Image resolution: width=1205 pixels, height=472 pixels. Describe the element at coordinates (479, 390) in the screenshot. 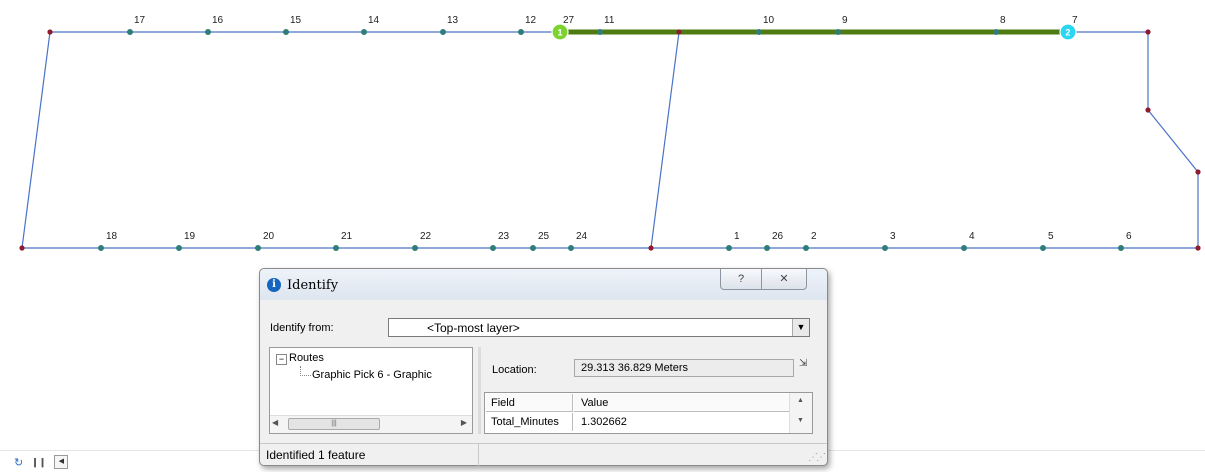

I see `pane-splitter` at that location.